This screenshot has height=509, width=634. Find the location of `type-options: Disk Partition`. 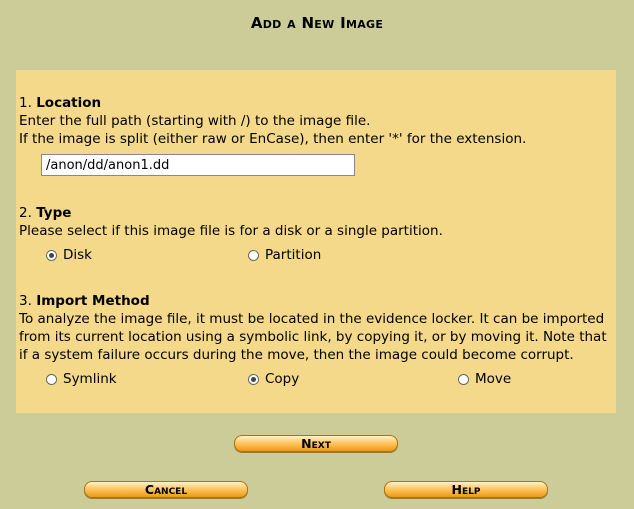

type-options: Disk Partition is located at coordinates (316, 257).